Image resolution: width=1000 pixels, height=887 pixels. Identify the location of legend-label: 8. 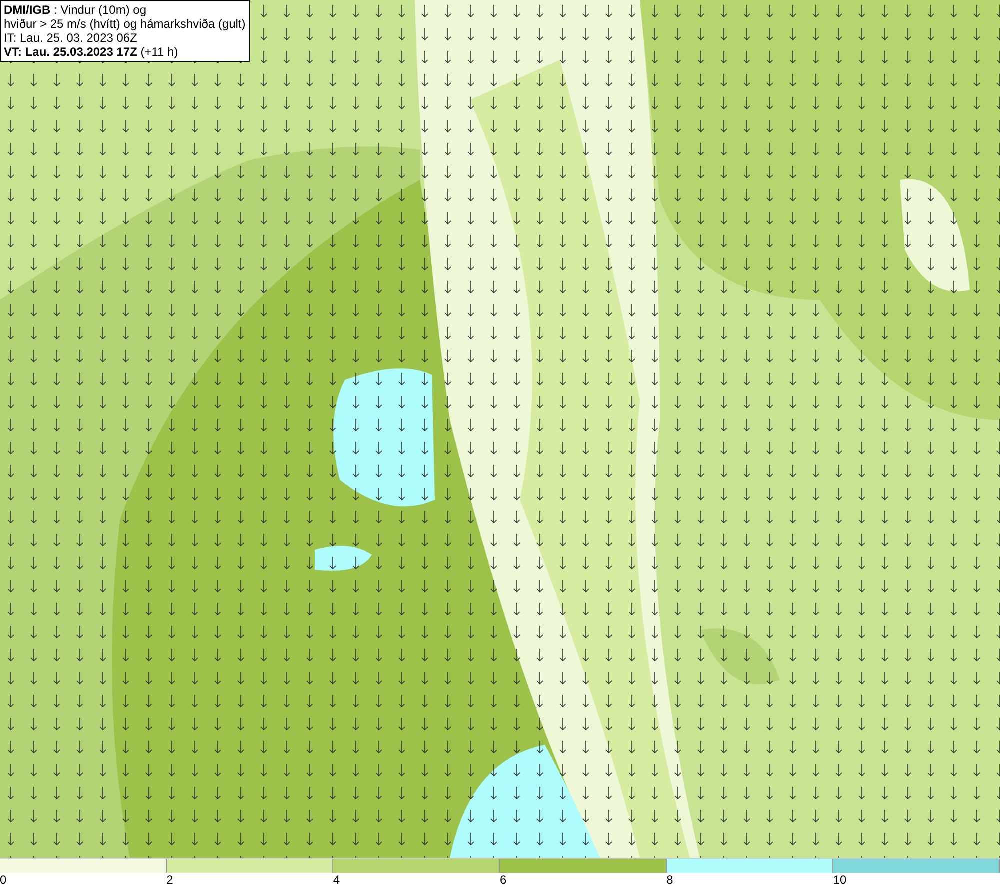
(670, 880).